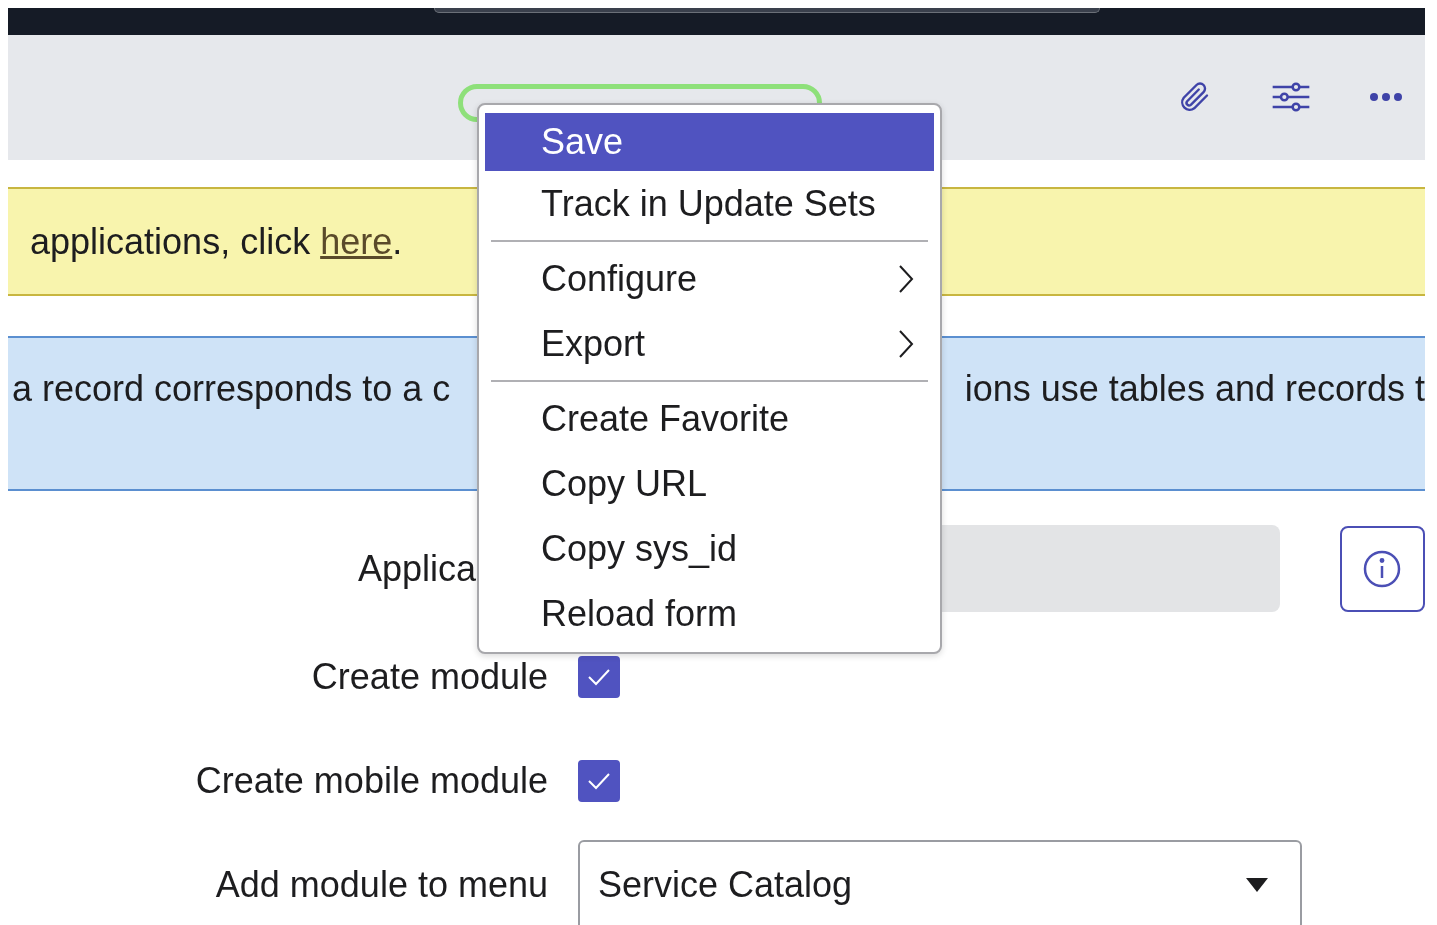 The image size is (1437, 925). Describe the element at coordinates (356, 241) in the screenshot. I see `here-link: here` at that location.